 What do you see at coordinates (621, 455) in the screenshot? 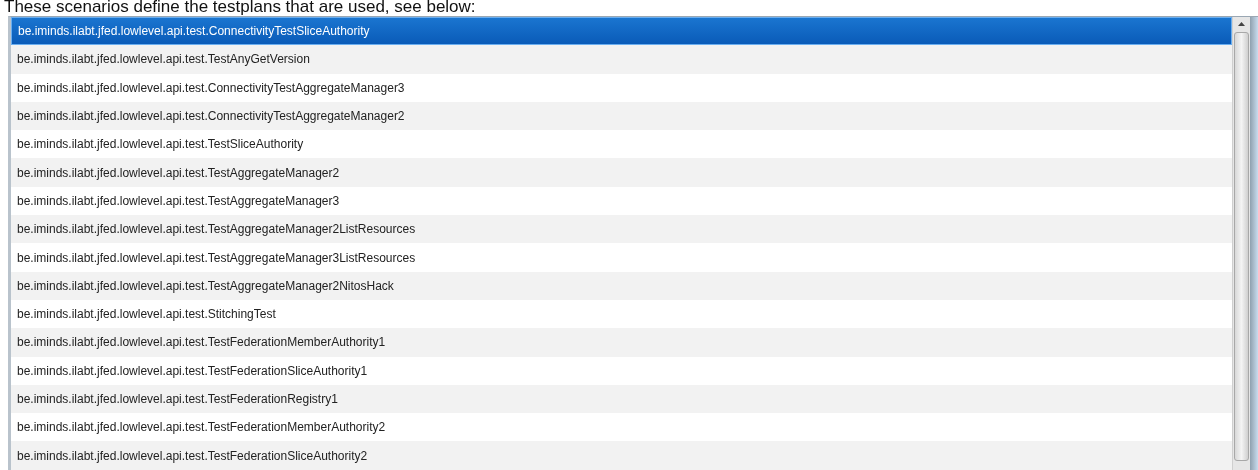
I see `list-item: be.iminds.ilabt.jfed.lowlevel.api.test.TestFederationSliceAuthority2` at bounding box center [621, 455].